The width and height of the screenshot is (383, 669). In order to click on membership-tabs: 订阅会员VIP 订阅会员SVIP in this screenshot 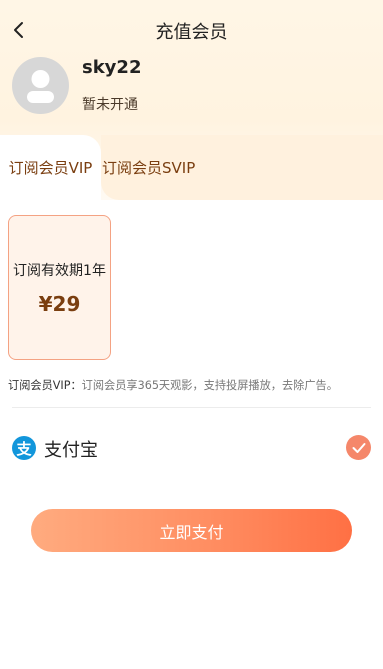, I will do `click(191, 167)`.